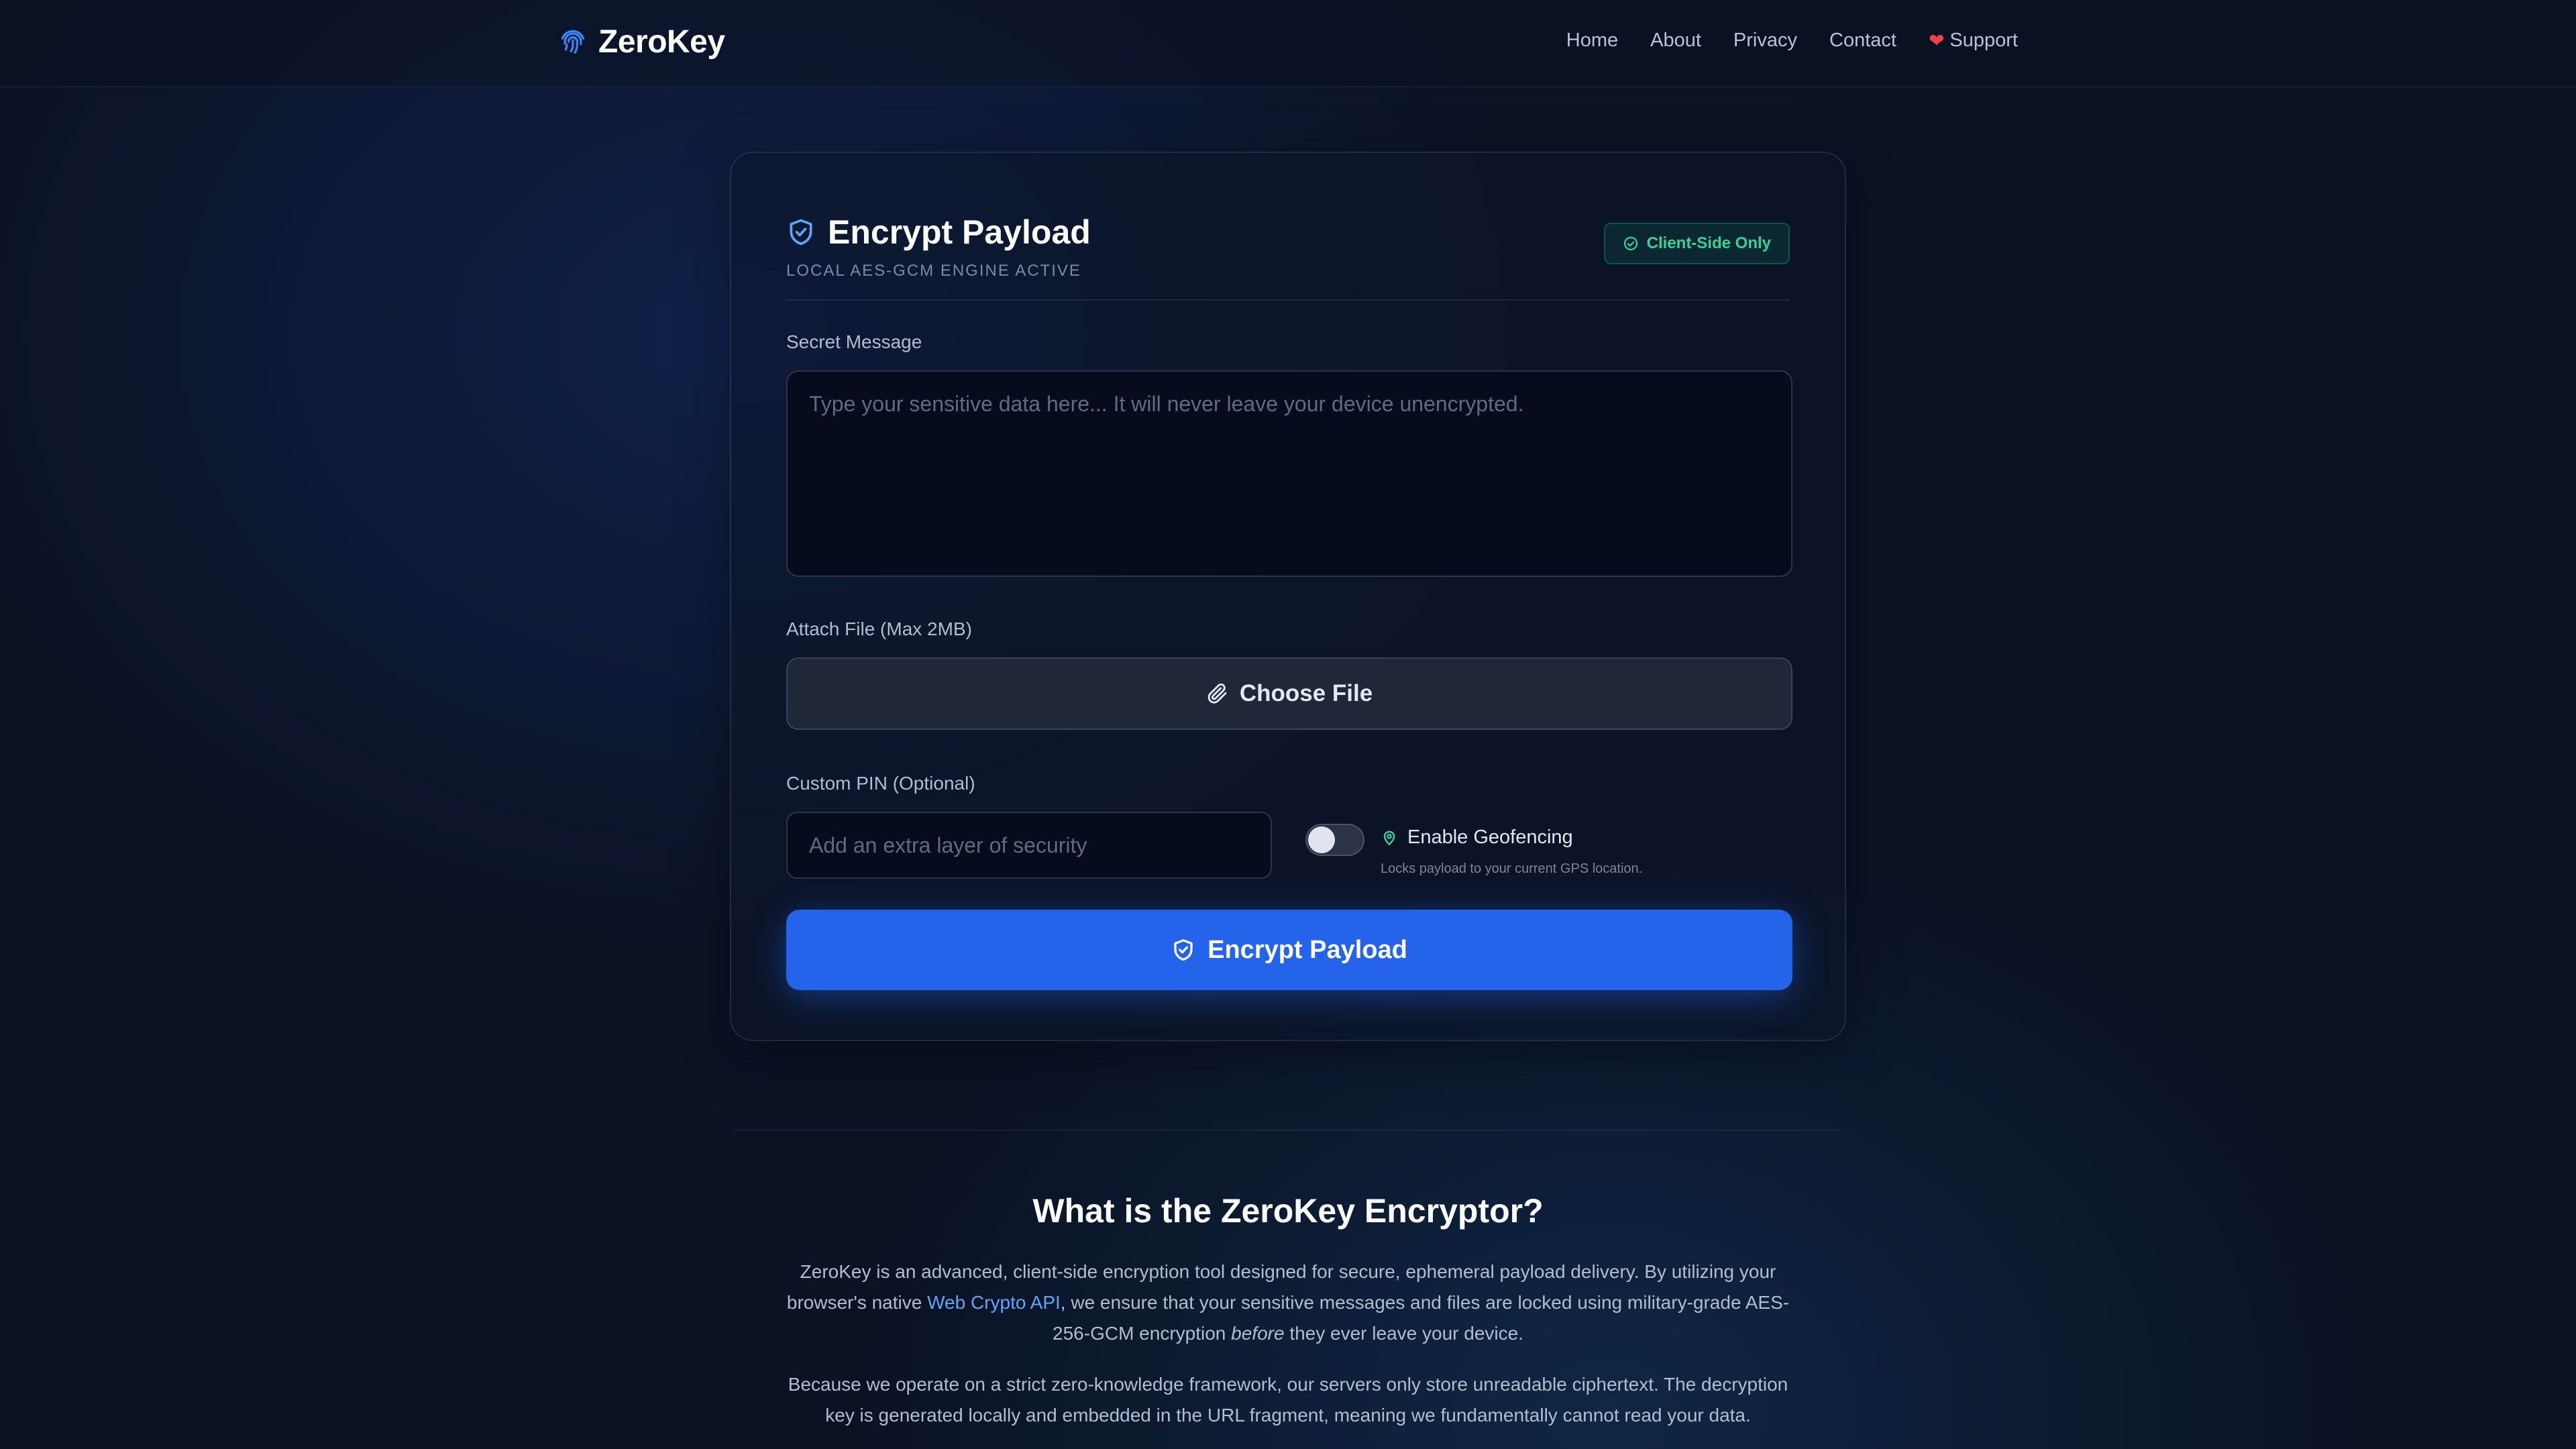 This screenshot has height=1449, width=2576. I want to click on nav-support-label: Support, so click(1983, 40).